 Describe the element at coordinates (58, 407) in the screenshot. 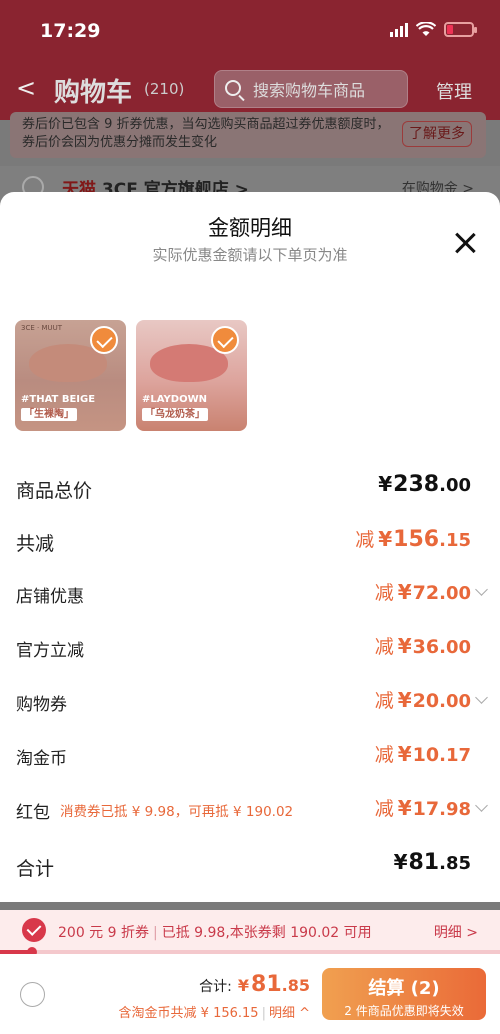

I see `product-caption: #THAT BEIGE 「生裸陶」` at that location.